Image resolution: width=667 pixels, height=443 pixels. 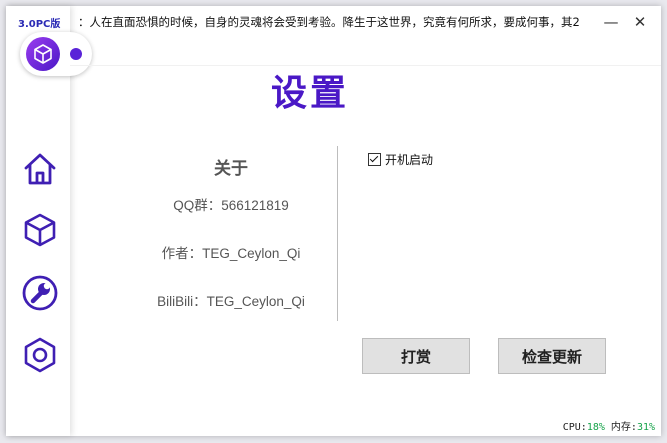 What do you see at coordinates (231, 301) in the screenshot?
I see `bilibili-text: BiliBili：TEG_Ceylon_Qi` at bounding box center [231, 301].